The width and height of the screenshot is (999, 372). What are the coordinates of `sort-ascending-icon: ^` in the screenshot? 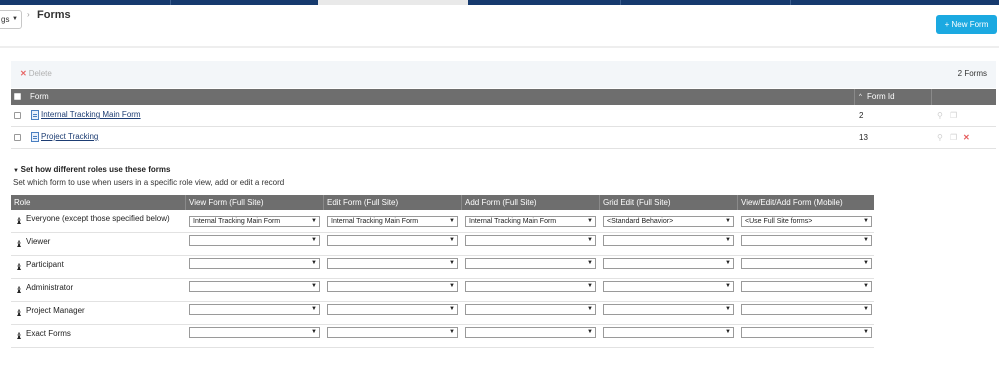 It's located at (860, 97).